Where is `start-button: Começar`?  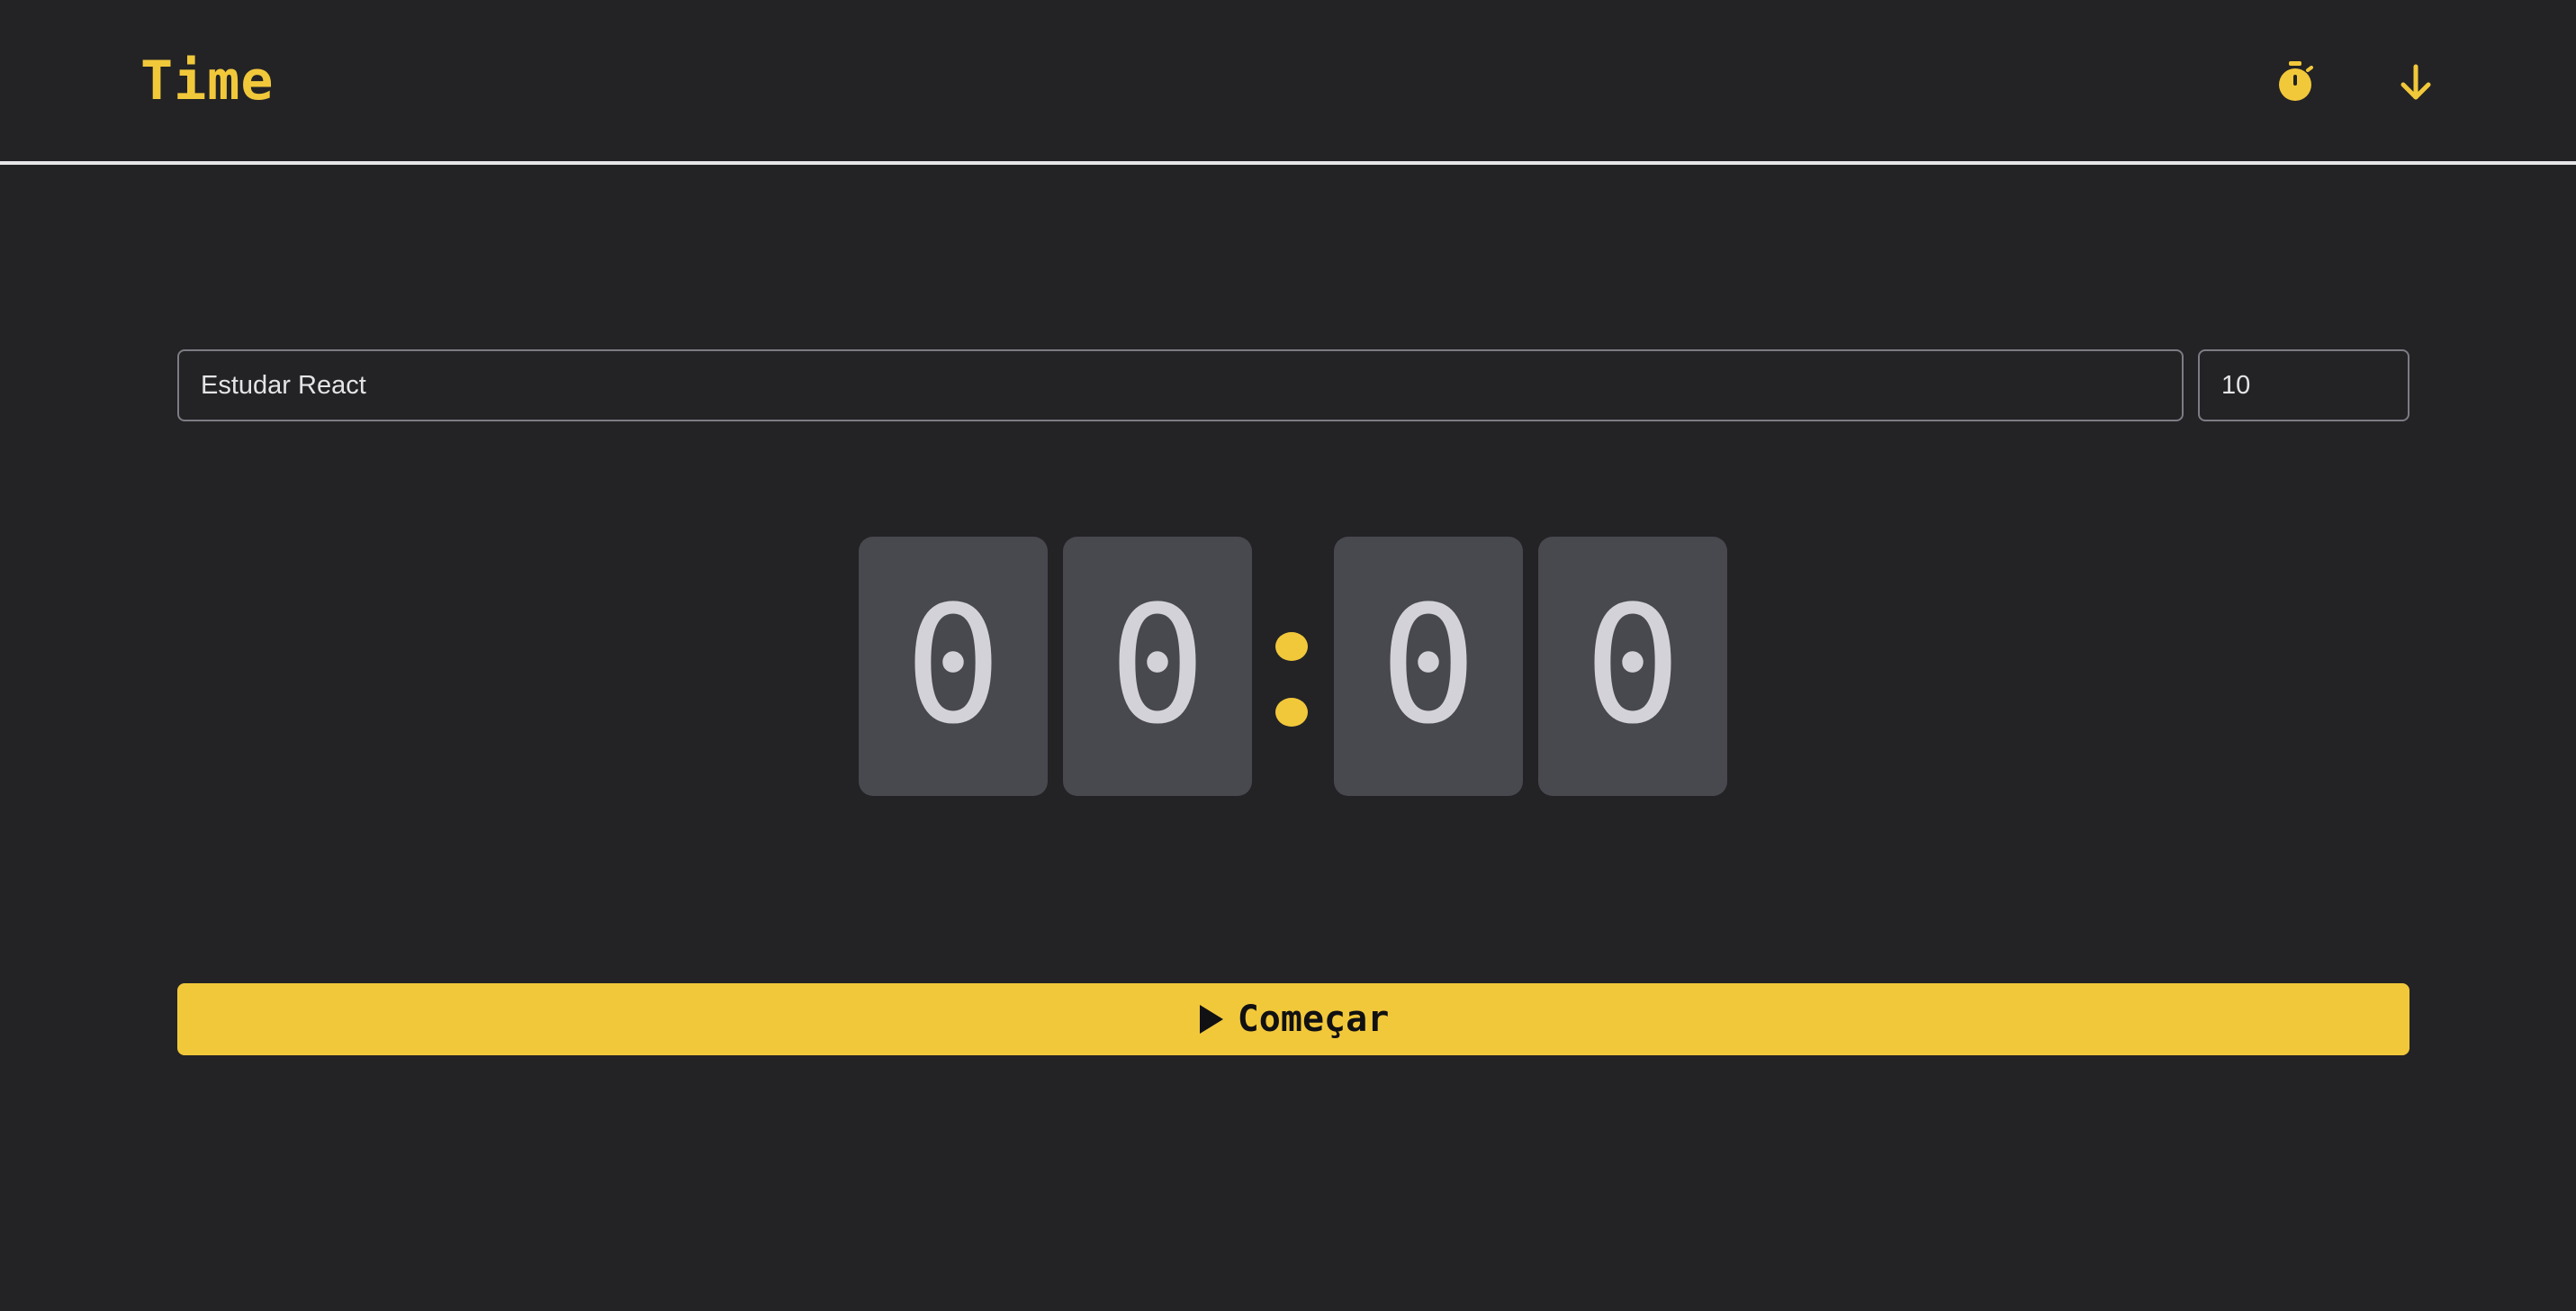 start-button: Começar is located at coordinates (1293, 1019).